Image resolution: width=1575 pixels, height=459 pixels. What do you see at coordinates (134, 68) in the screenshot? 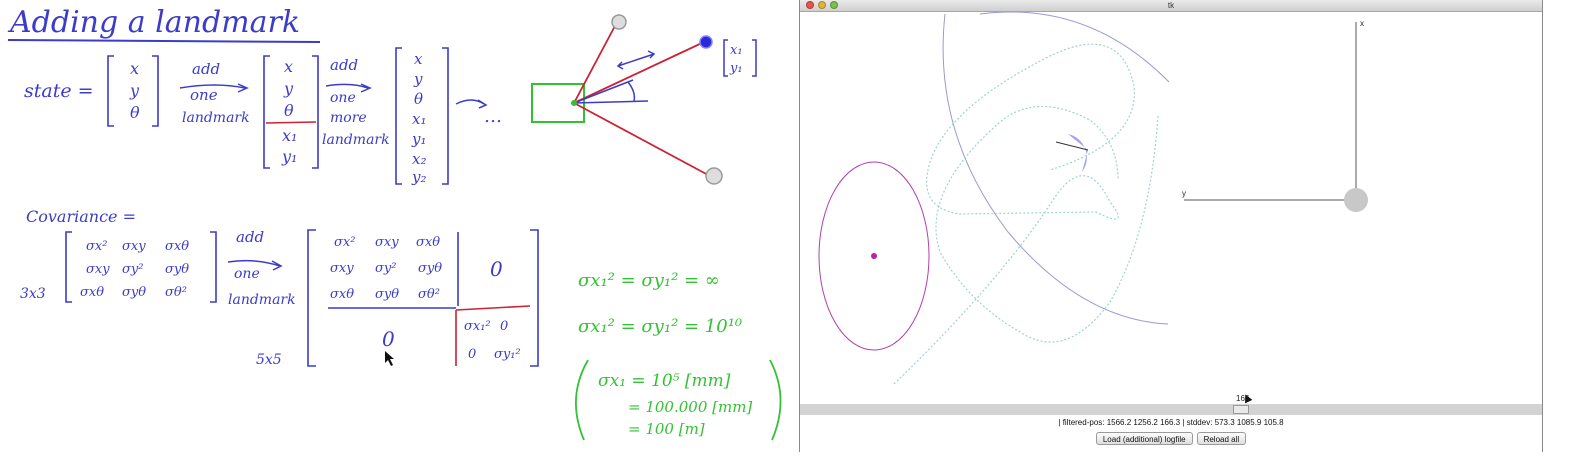
I see `state-vector-item: x` at bounding box center [134, 68].